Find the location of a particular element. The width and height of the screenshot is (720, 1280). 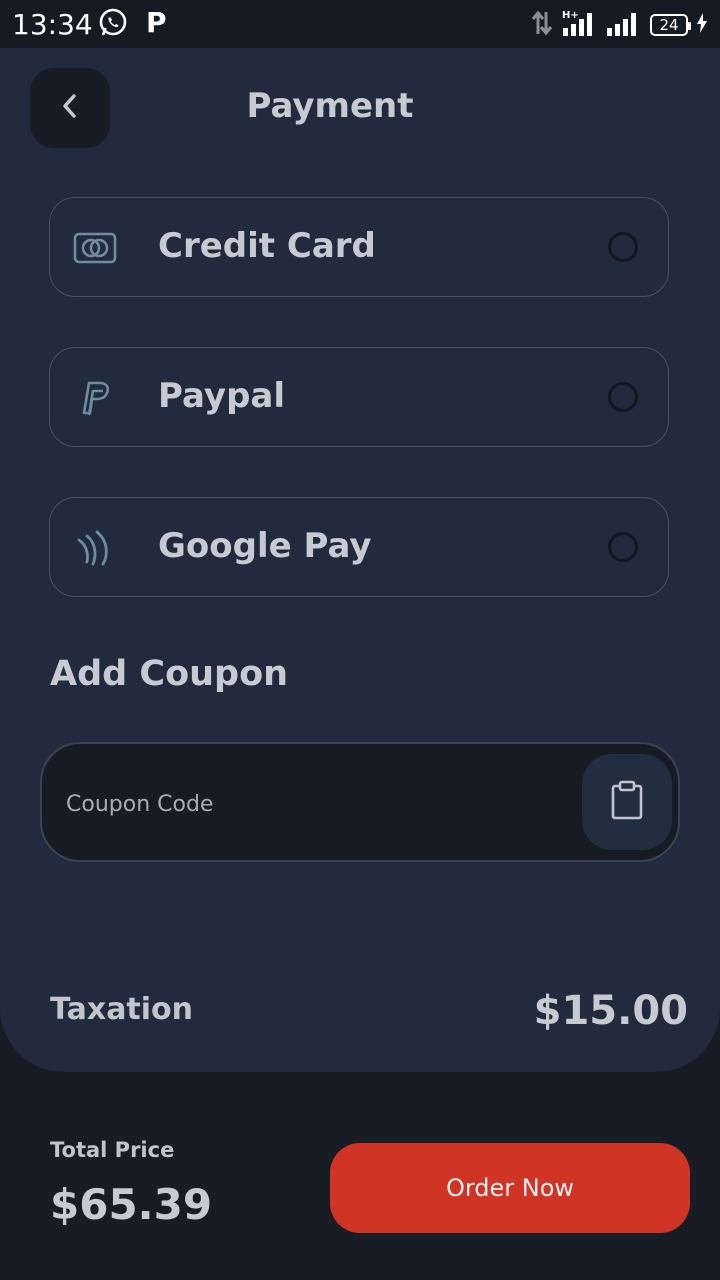

page-title: Payment is located at coordinates (330, 106).